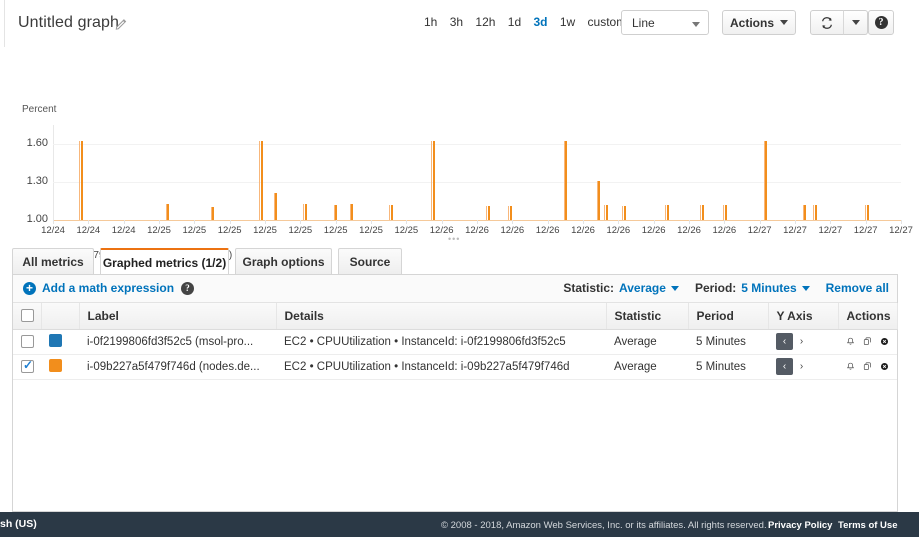 This screenshot has width=919, height=537. I want to click on chart-type-select: Line, so click(665, 22).